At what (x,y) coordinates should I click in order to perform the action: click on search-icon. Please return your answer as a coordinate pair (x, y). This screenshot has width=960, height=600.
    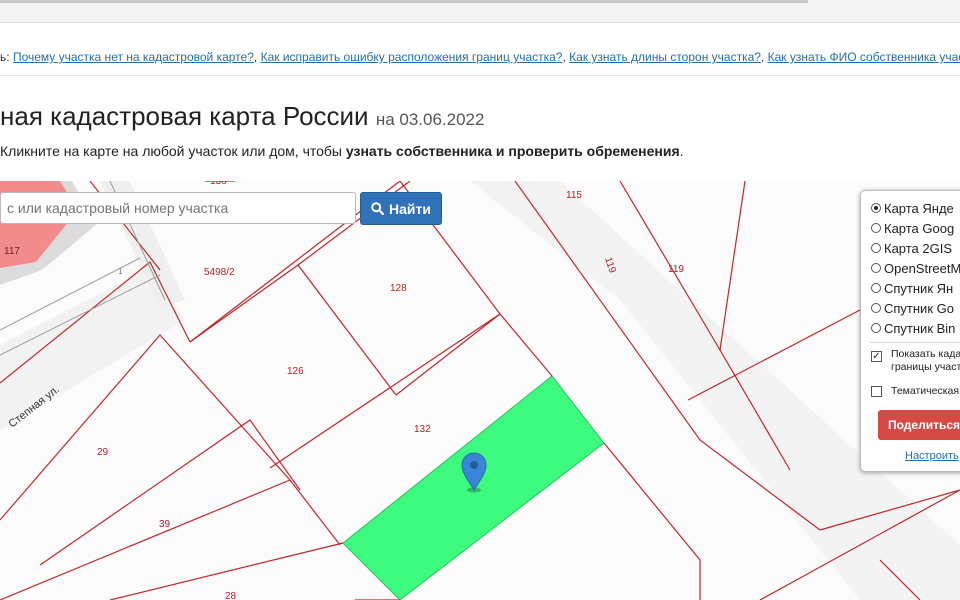
    Looking at the image, I should click on (378, 208).